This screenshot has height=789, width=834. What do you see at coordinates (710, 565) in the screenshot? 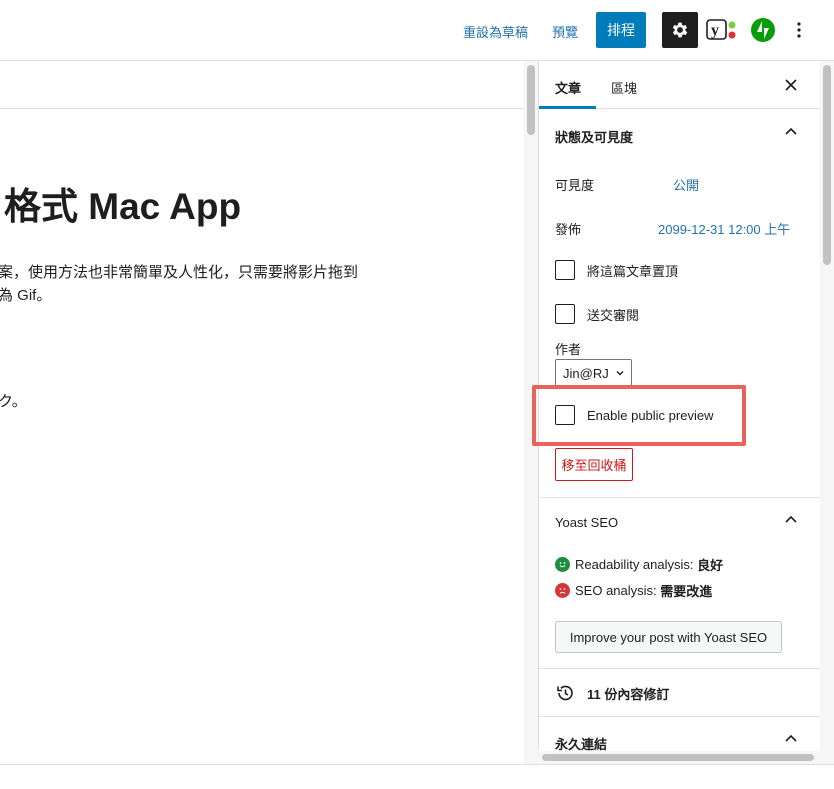
I see `readability-score: 良好` at bounding box center [710, 565].